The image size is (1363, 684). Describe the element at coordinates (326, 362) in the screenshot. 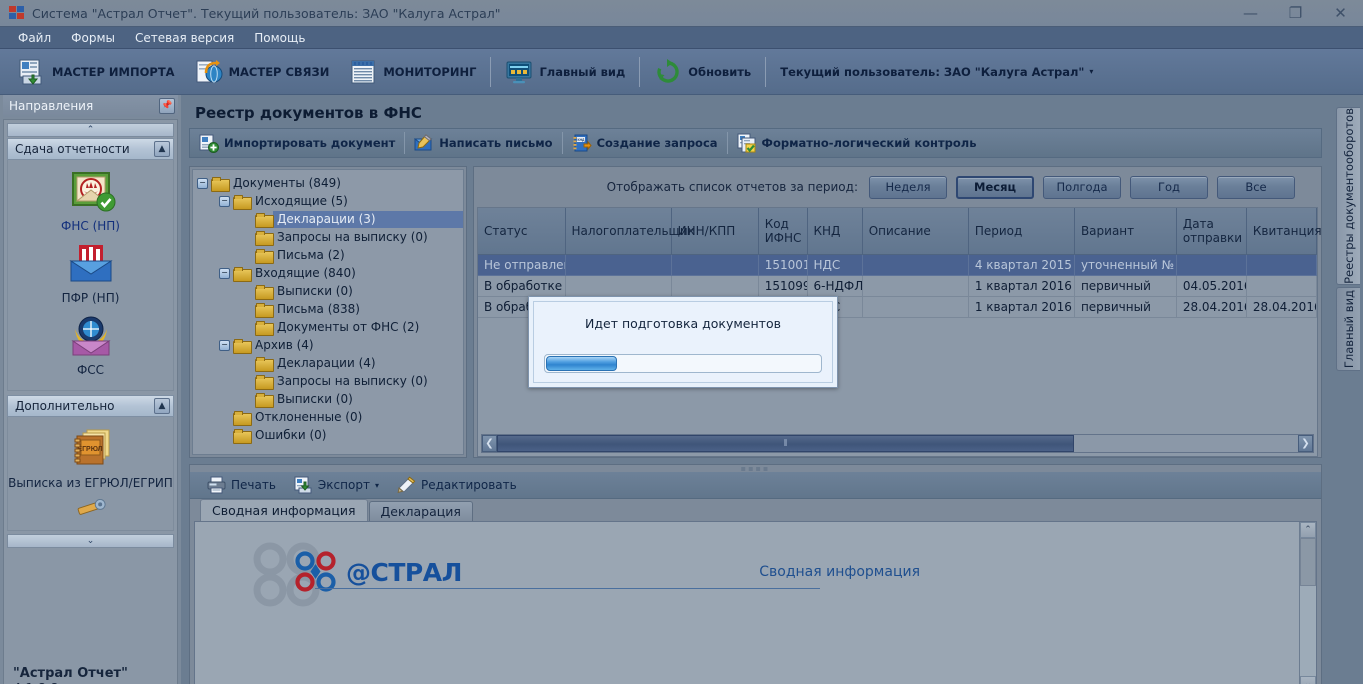

I see `tree-node-label: Декларации (4)` at that location.